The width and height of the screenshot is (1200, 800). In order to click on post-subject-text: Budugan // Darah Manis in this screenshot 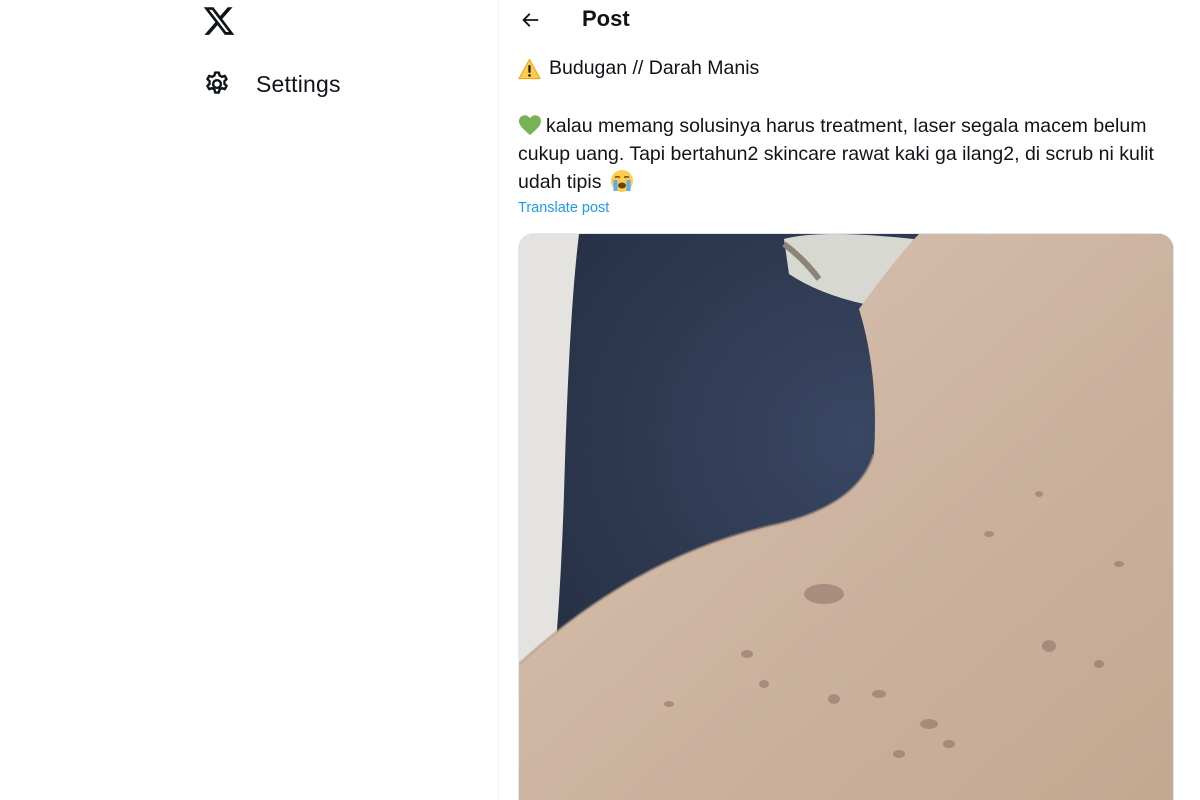, I will do `click(654, 68)`.